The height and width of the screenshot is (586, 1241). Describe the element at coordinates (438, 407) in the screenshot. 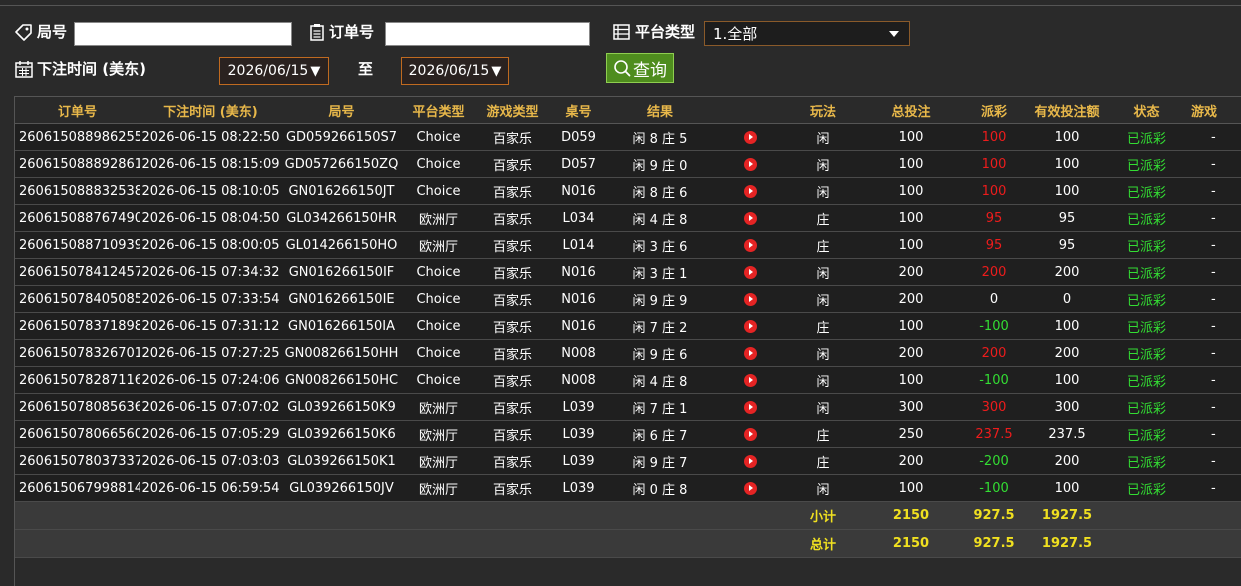

I see `cell-platform: 欧洲厅` at that location.